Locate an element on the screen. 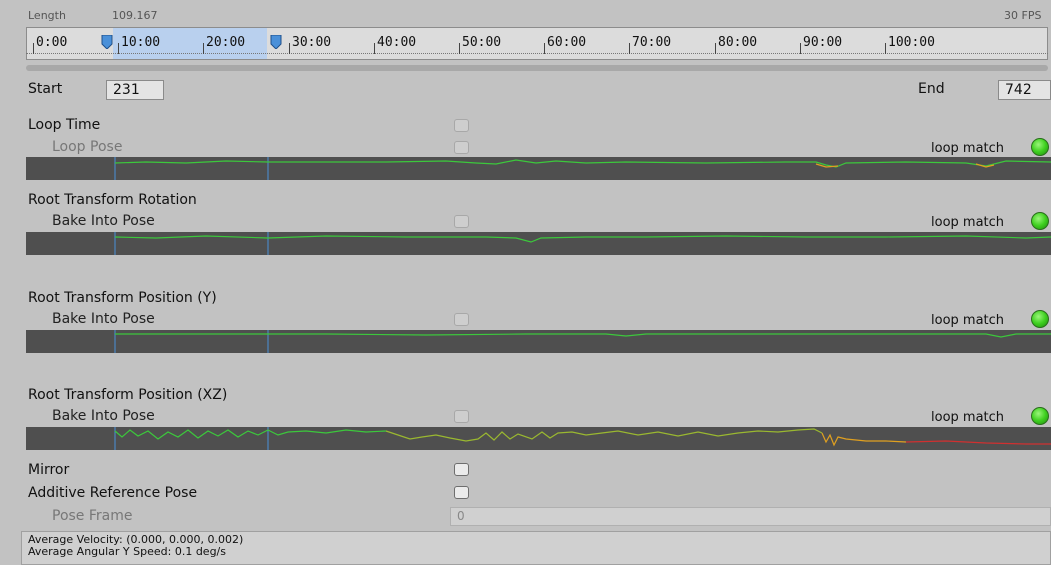 This screenshot has width=1051, height=565. ruler-baseline is located at coordinates (537, 53).